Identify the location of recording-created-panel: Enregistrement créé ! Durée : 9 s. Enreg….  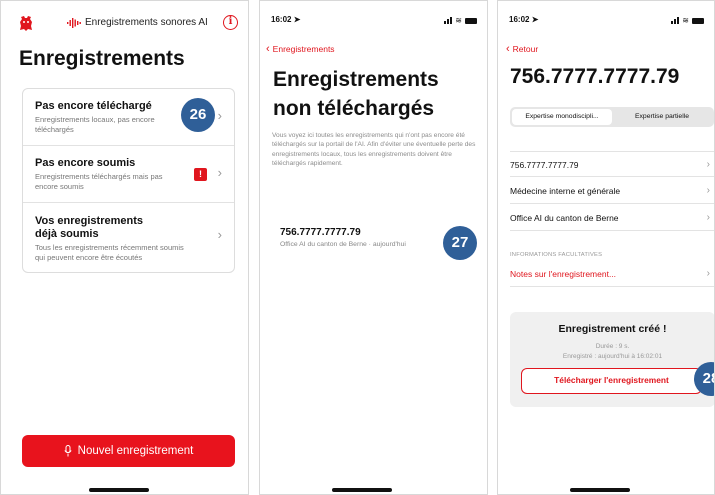
(612, 359).